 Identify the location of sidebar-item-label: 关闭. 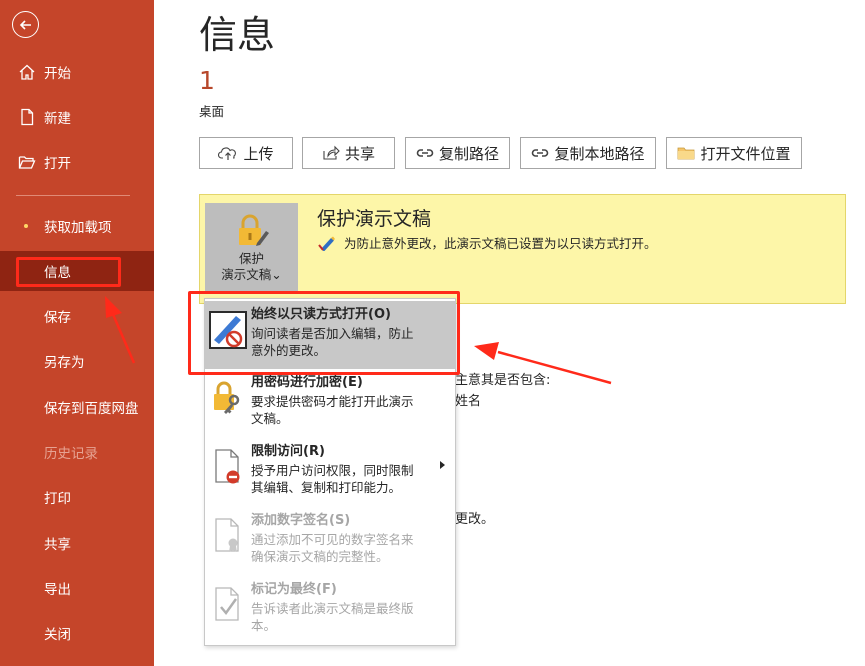
(57, 635).